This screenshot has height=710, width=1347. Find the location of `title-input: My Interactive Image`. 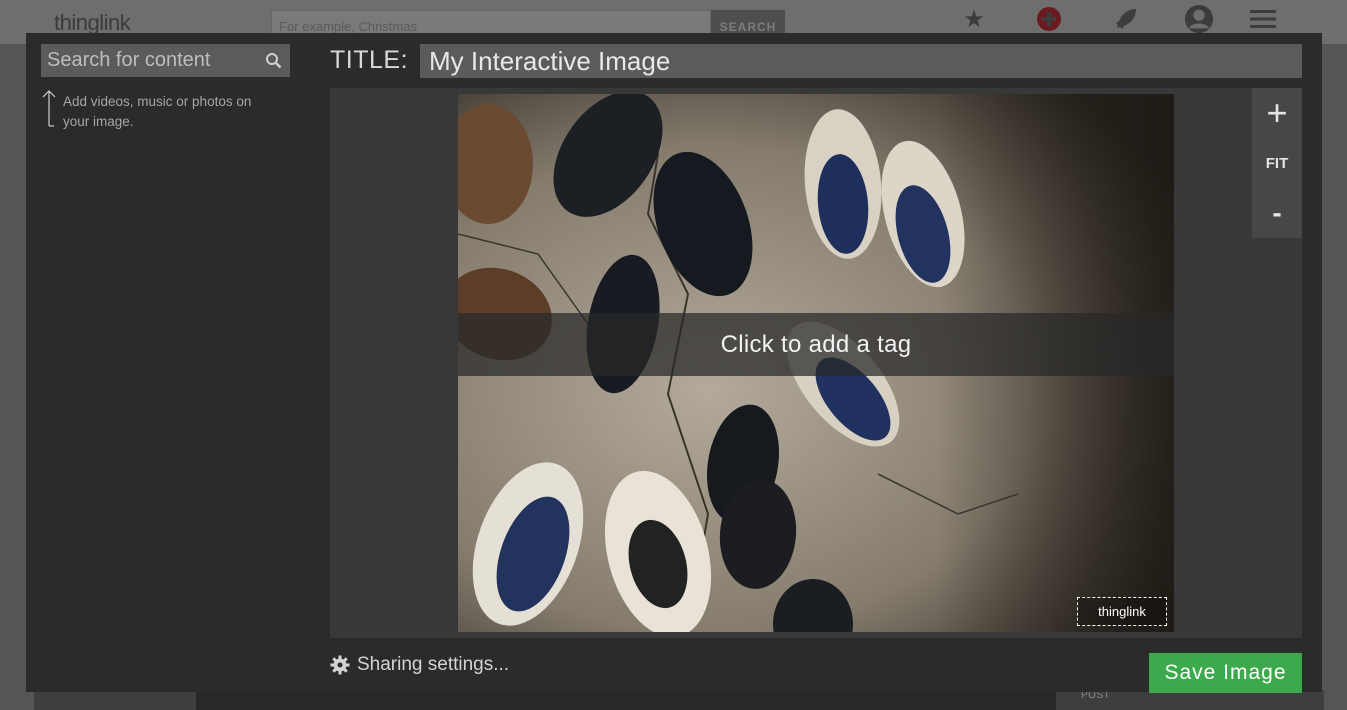

title-input: My Interactive Image is located at coordinates (861, 61).